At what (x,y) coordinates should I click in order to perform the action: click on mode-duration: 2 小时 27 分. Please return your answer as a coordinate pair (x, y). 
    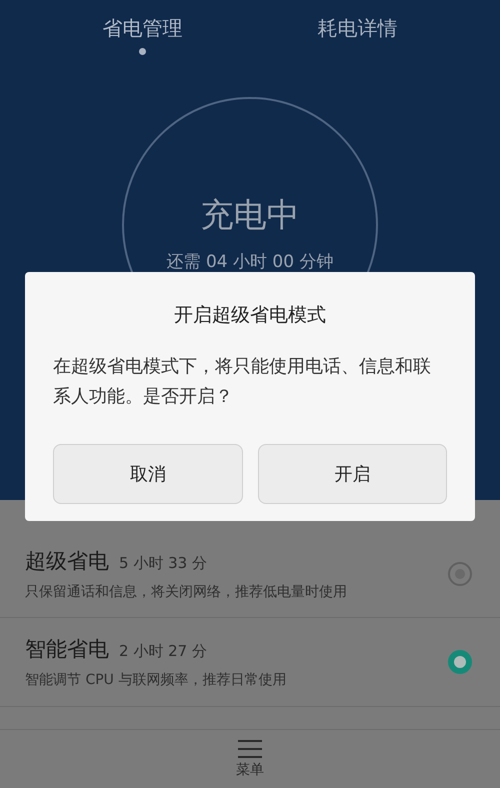
    Looking at the image, I should click on (163, 651).